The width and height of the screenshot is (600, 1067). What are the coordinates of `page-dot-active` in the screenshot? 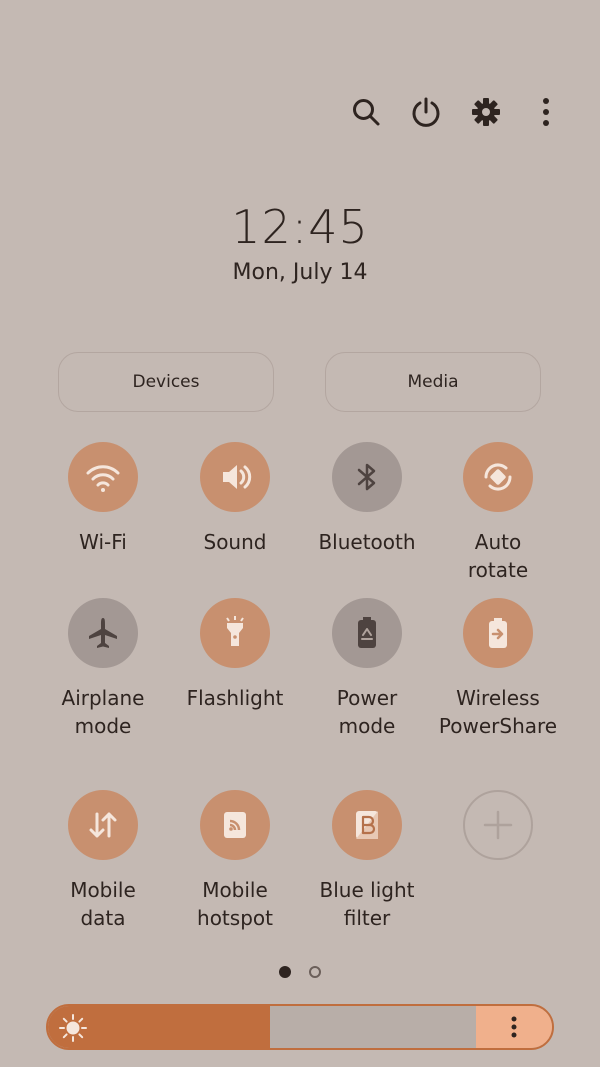 It's located at (285, 972).